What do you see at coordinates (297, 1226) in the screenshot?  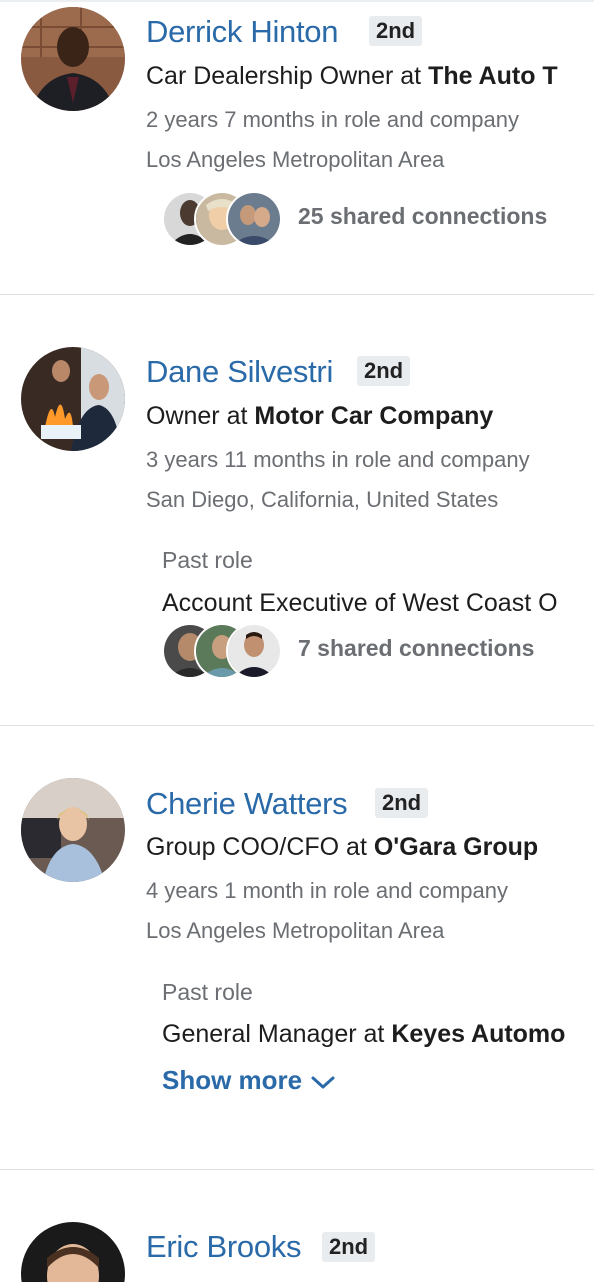 I see `search-result-card: Eric Brooks 2nd` at bounding box center [297, 1226].